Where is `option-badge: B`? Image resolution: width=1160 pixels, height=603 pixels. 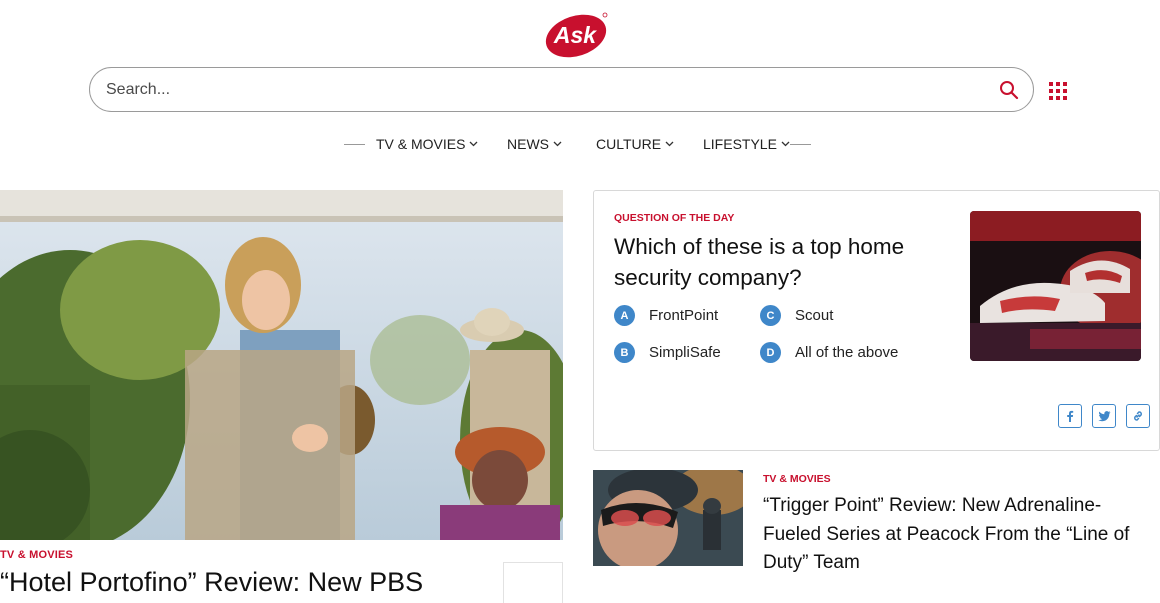
option-badge: B is located at coordinates (624, 352).